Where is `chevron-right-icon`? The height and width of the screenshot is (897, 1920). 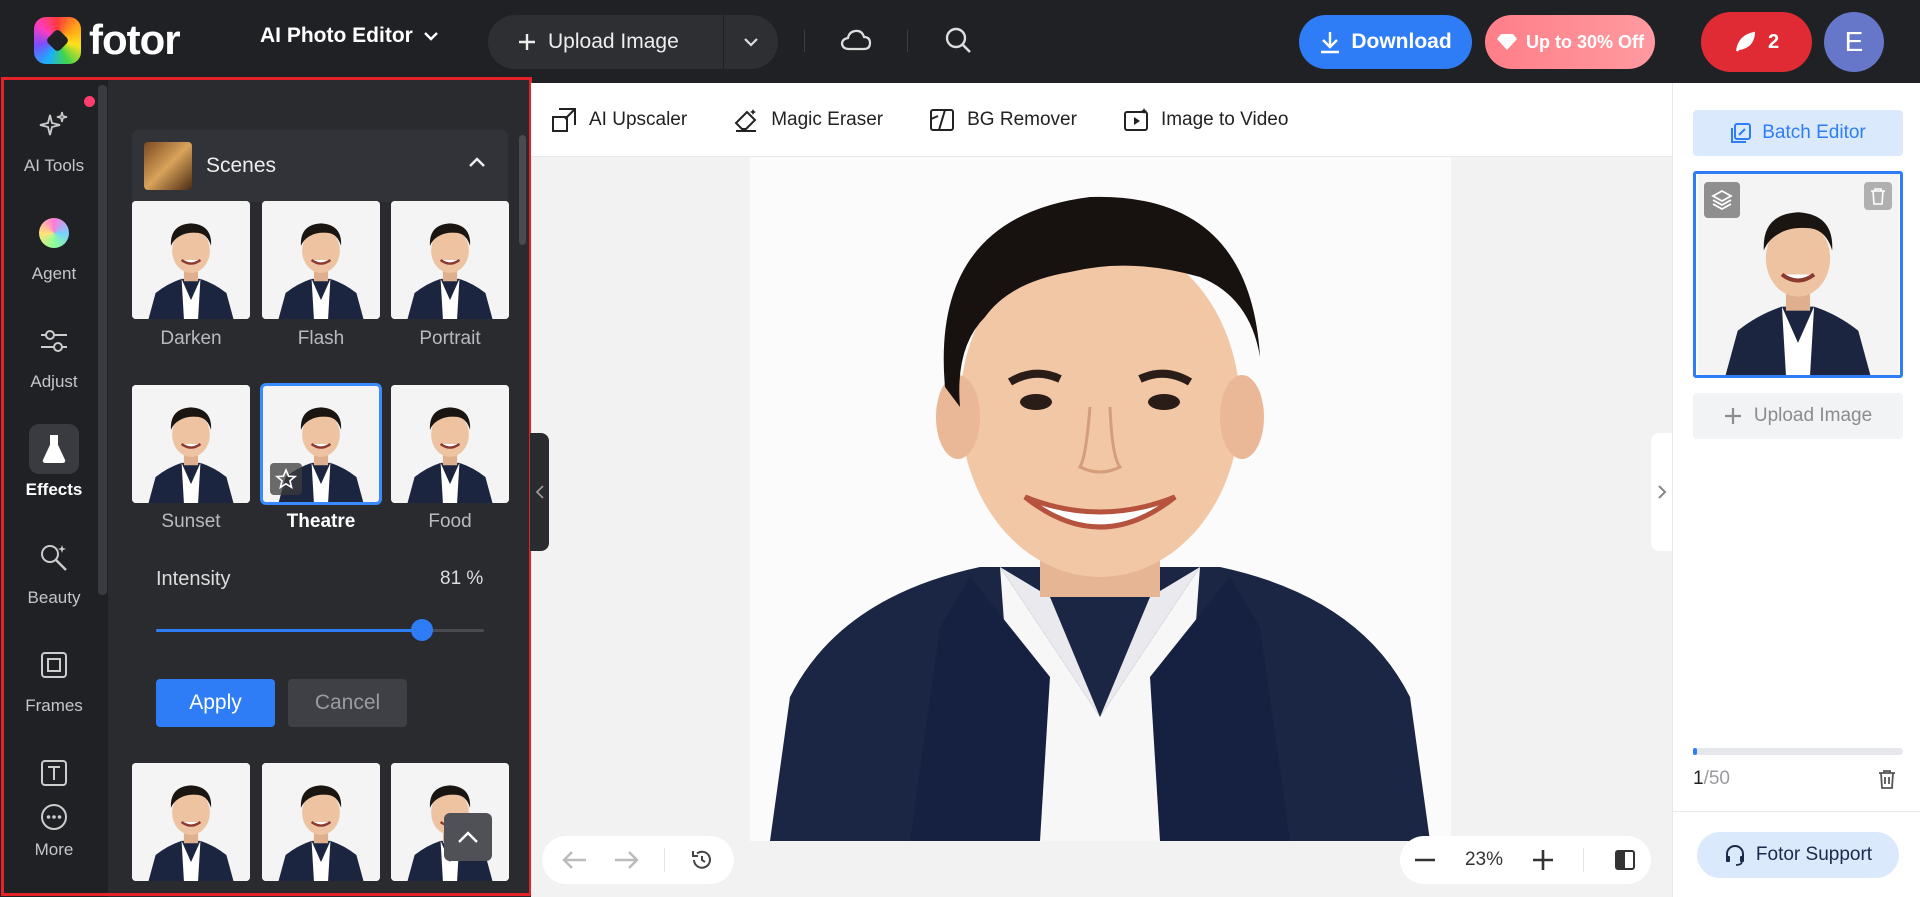
chevron-right-icon is located at coordinates (1661, 492).